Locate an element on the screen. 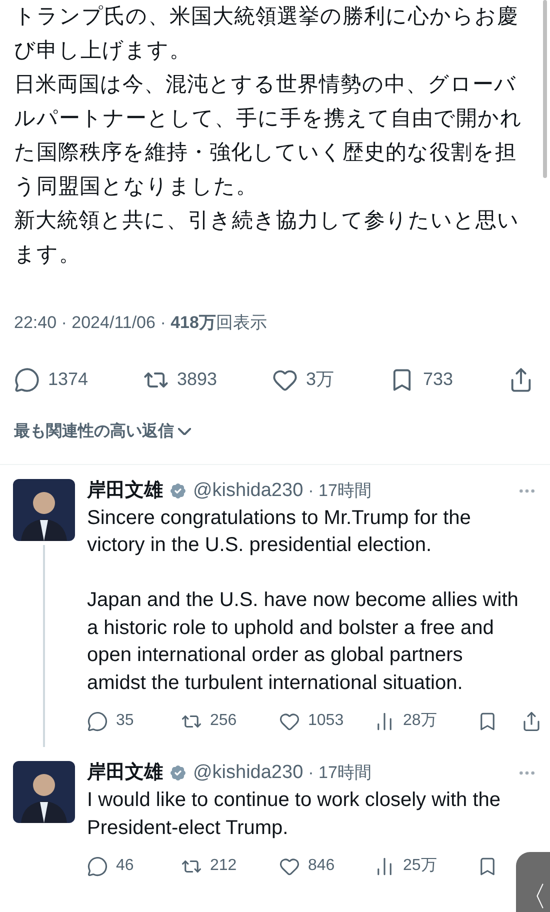 Image resolution: width=550 pixels, height=912 pixels. share-icon is located at coordinates (531, 721).